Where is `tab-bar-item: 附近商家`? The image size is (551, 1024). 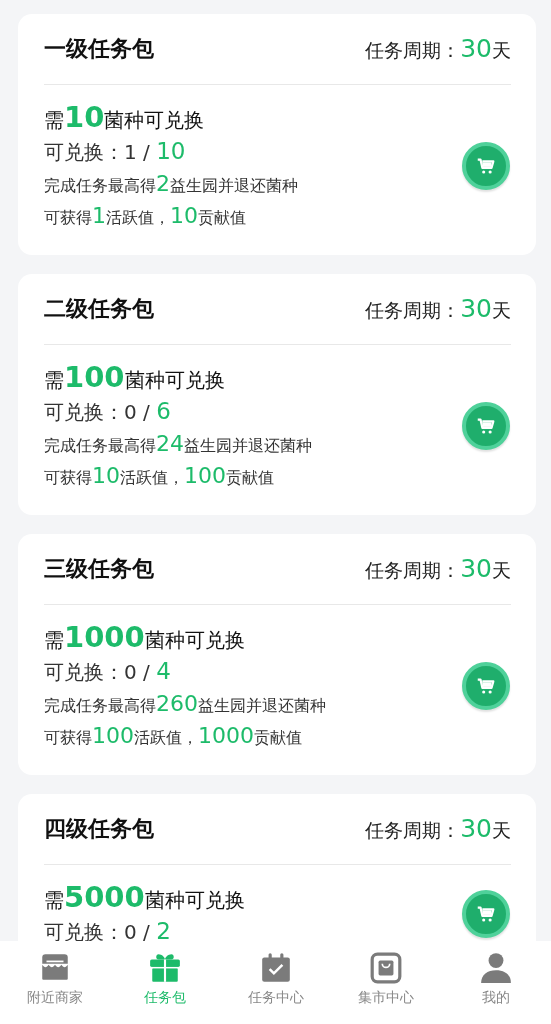
tab-bar-item: 附近商家 is located at coordinates (55, 982).